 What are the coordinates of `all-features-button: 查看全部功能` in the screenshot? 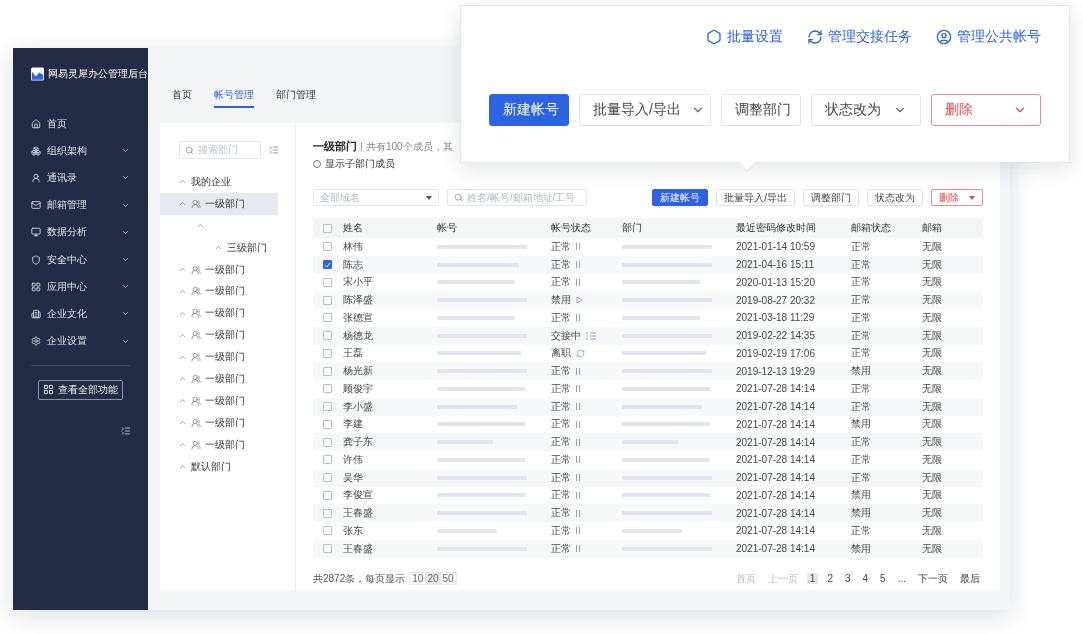 It's located at (80, 389).